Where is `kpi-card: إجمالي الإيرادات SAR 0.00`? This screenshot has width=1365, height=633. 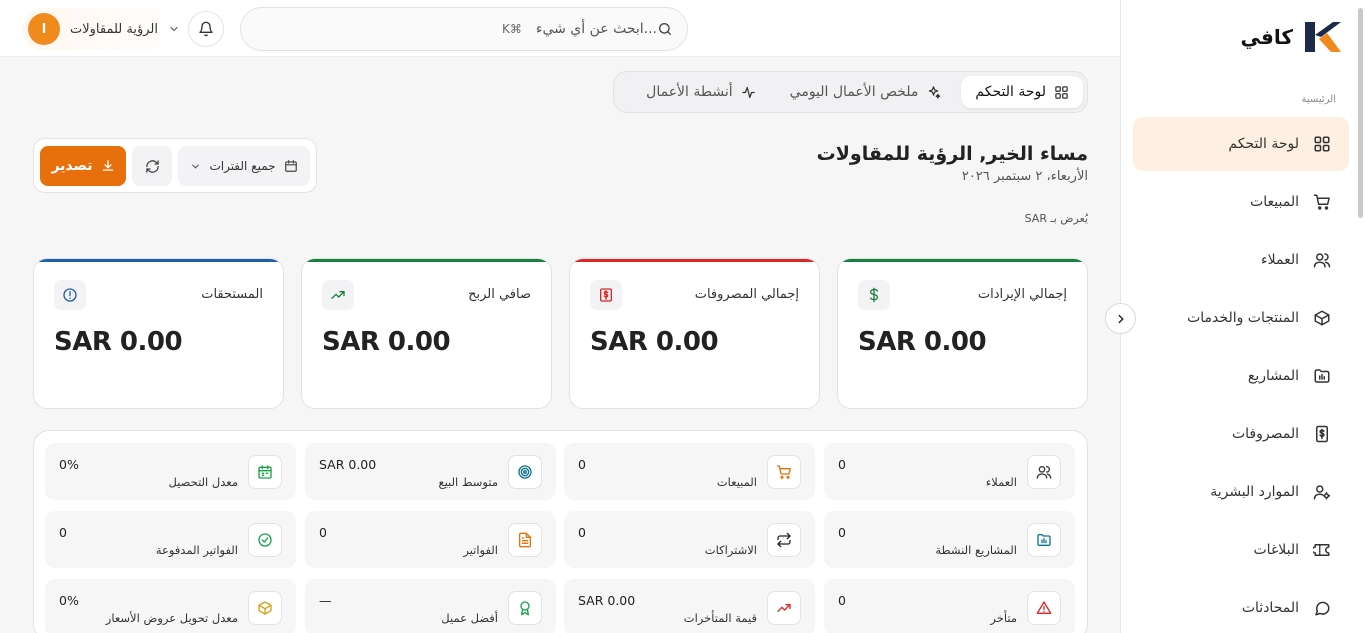
kpi-card: إجمالي الإيرادات SAR 0.00 is located at coordinates (962, 333).